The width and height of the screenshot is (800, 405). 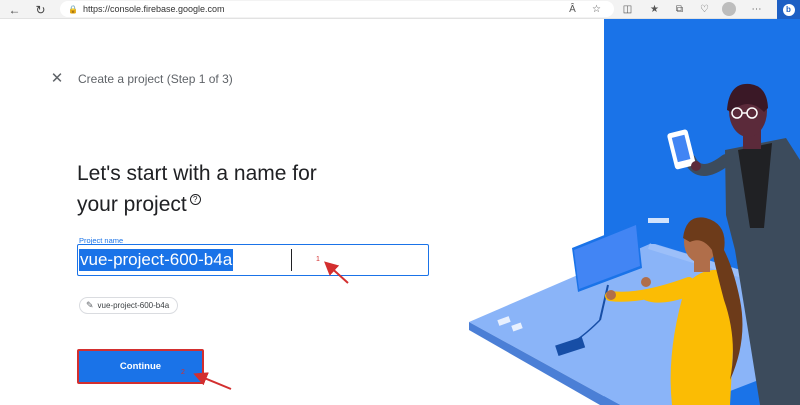 What do you see at coordinates (132, 204) in the screenshot?
I see `page-title-line-2-text: your project` at bounding box center [132, 204].